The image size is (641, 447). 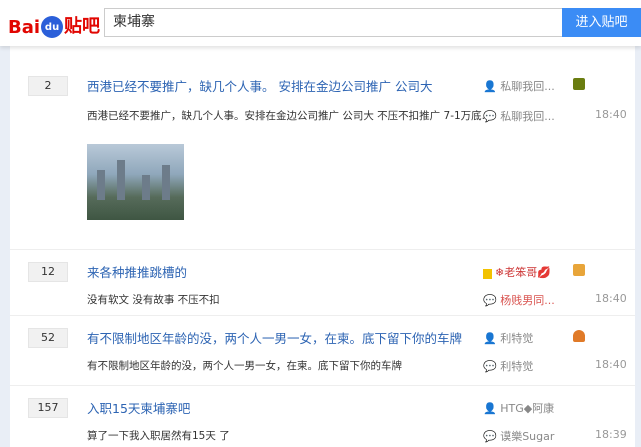 What do you see at coordinates (153, 300) in the screenshot?
I see `thread-abstract: 没有软文 没有故事 不压不扣` at bounding box center [153, 300].